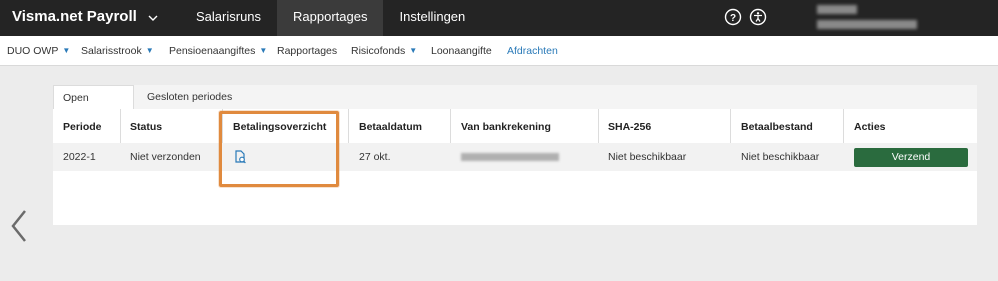  Describe the element at coordinates (19, 226) in the screenshot. I see `back-arrow-icon` at that location.